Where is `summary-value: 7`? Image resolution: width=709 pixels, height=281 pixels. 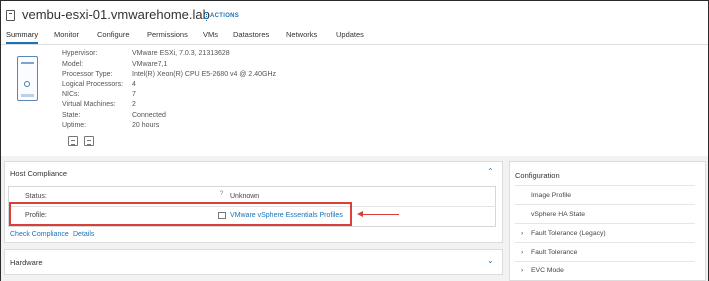
summary-value: 7 is located at coordinates (134, 94).